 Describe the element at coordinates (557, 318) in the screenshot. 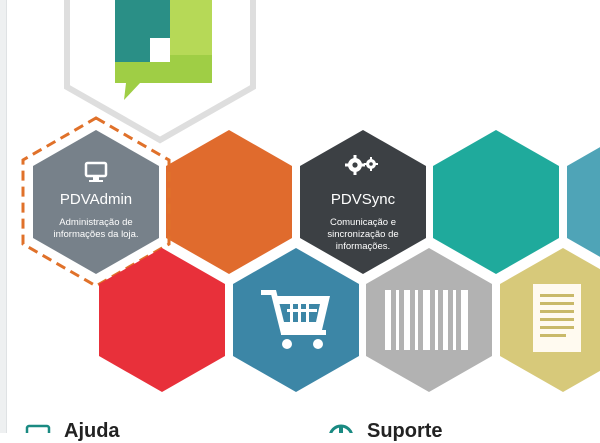

I see `document-icon` at that location.